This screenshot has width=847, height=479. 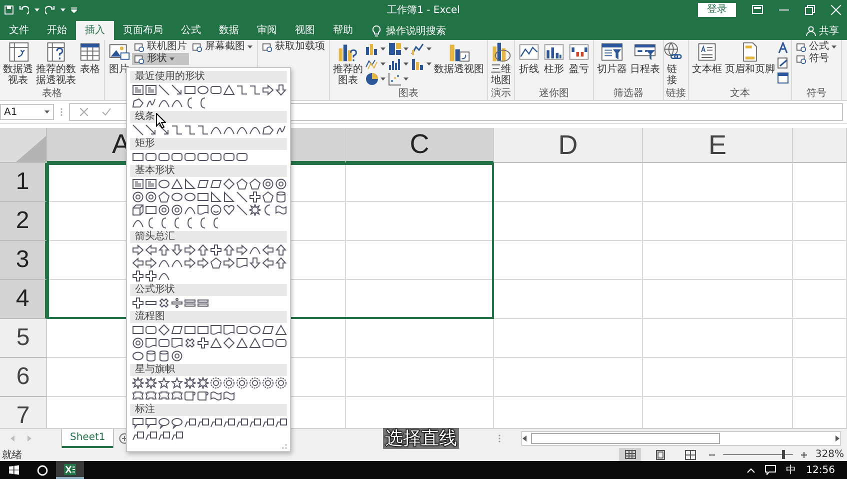 I want to click on wave-banner-icon, so click(x=216, y=396).